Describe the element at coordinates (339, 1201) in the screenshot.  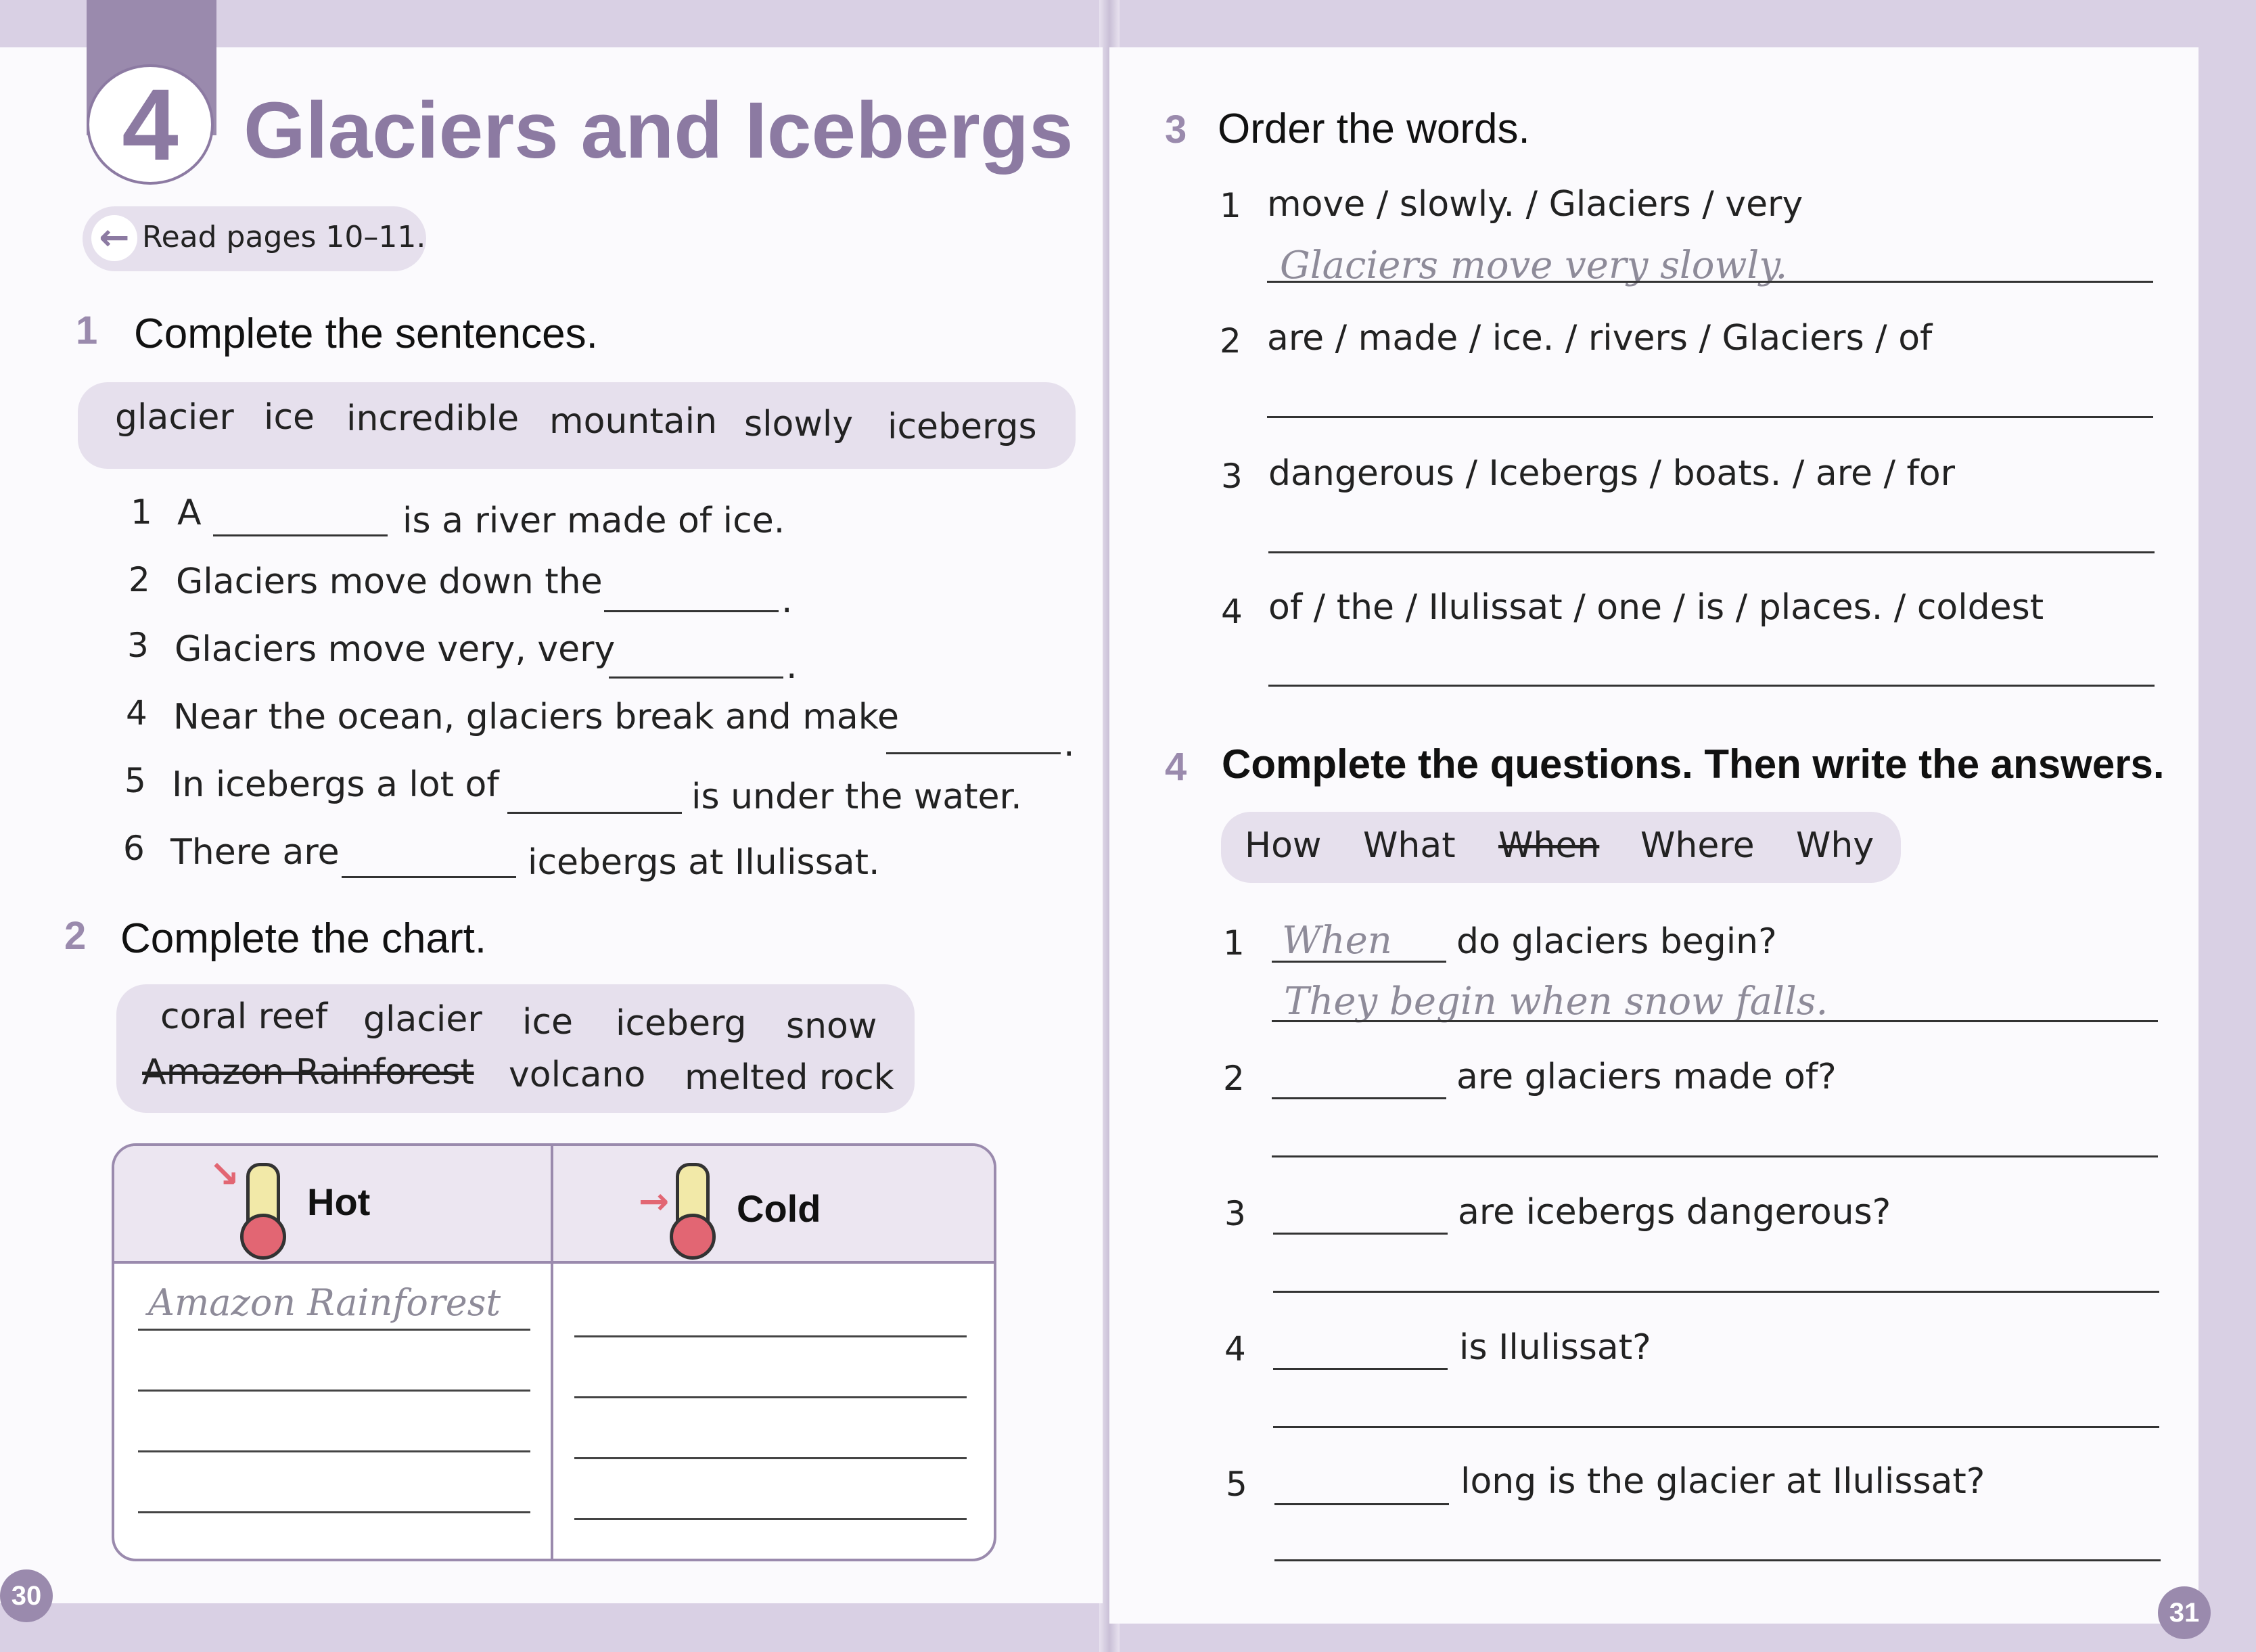
I see `chart-hot-label: Hot` at that location.